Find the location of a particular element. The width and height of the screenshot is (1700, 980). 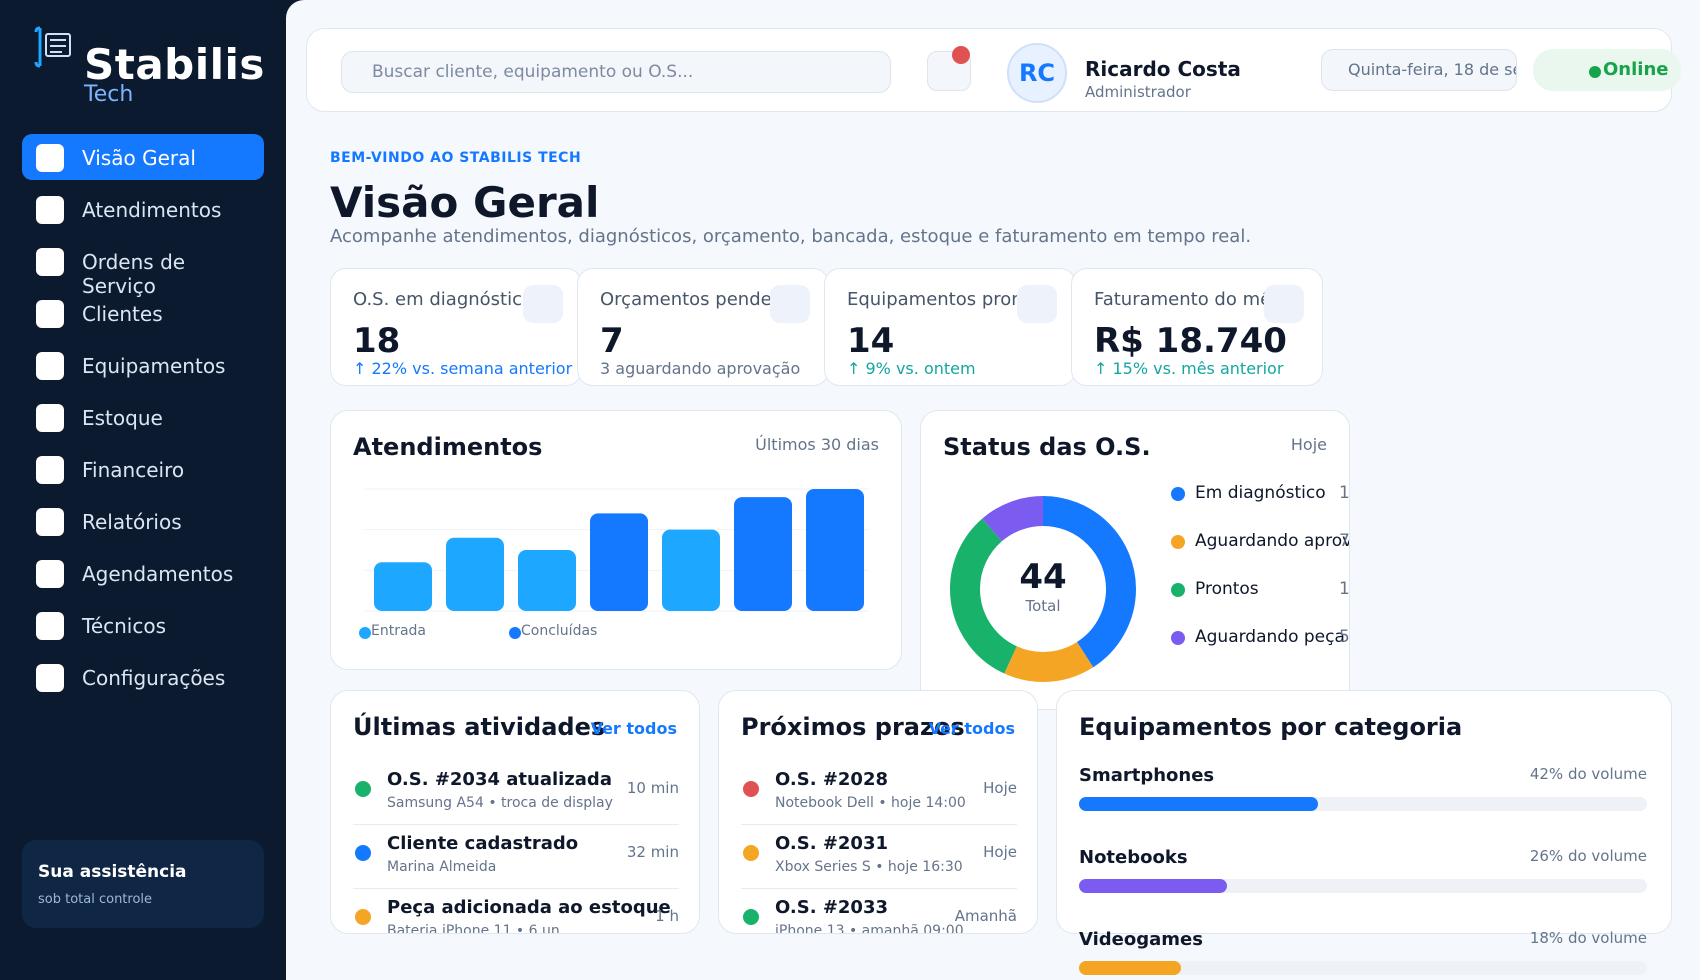

list-item-title: O.S. #2028 is located at coordinates (831, 779).